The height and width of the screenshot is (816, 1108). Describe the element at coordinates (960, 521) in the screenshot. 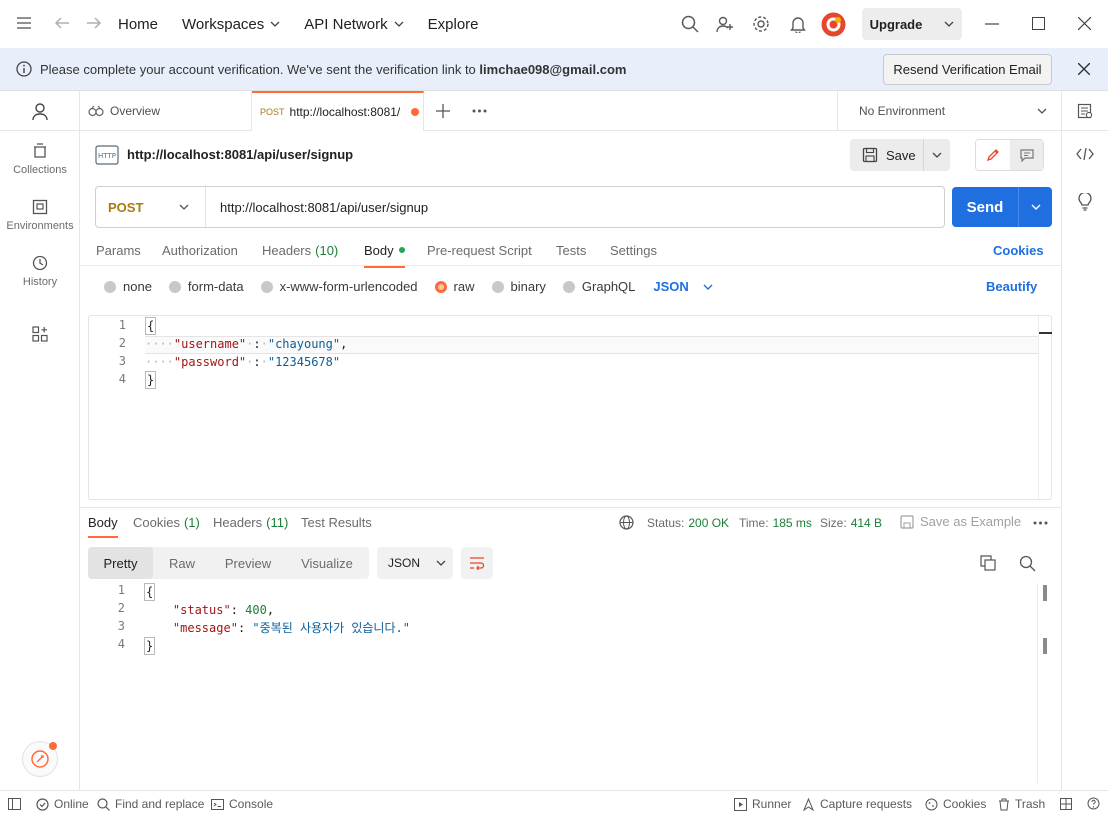

I see `save-as-example-button: Save as Example` at that location.